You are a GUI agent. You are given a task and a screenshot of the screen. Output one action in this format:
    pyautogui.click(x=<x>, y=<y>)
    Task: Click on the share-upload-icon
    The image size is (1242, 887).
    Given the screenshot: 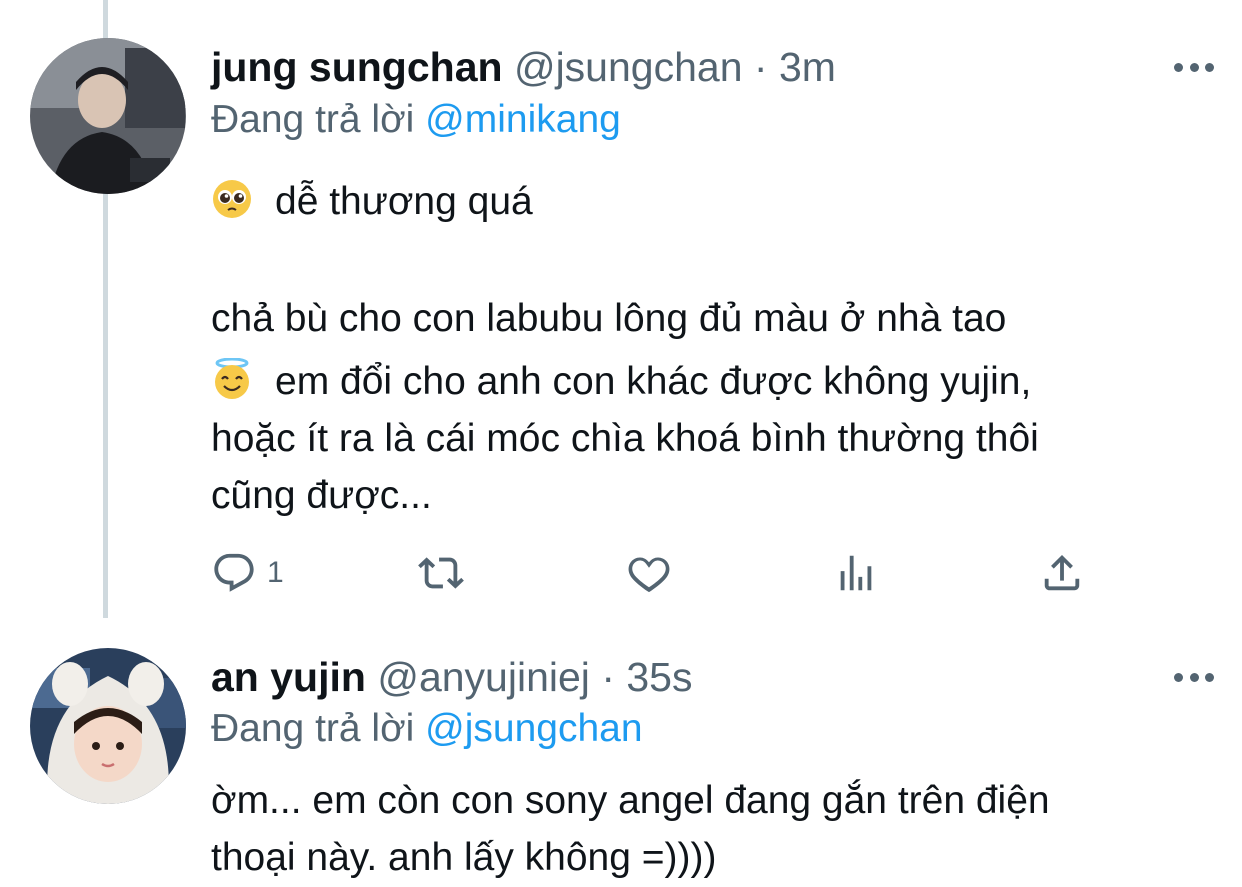 What is the action you would take?
    pyautogui.click(x=1062, y=572)
    